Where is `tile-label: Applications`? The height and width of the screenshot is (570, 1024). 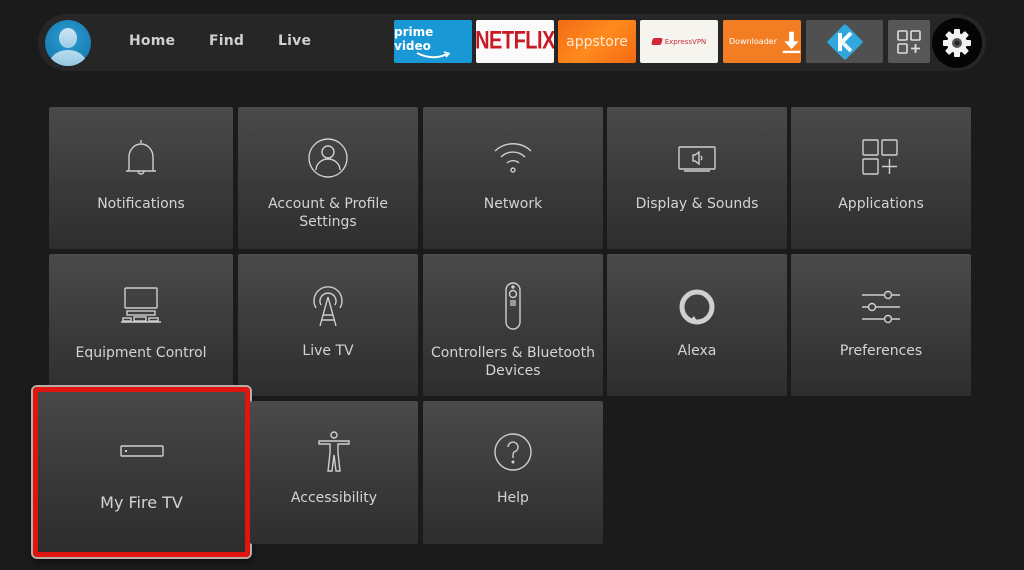
tile-label: Applications is located at coordinates (881, 204).